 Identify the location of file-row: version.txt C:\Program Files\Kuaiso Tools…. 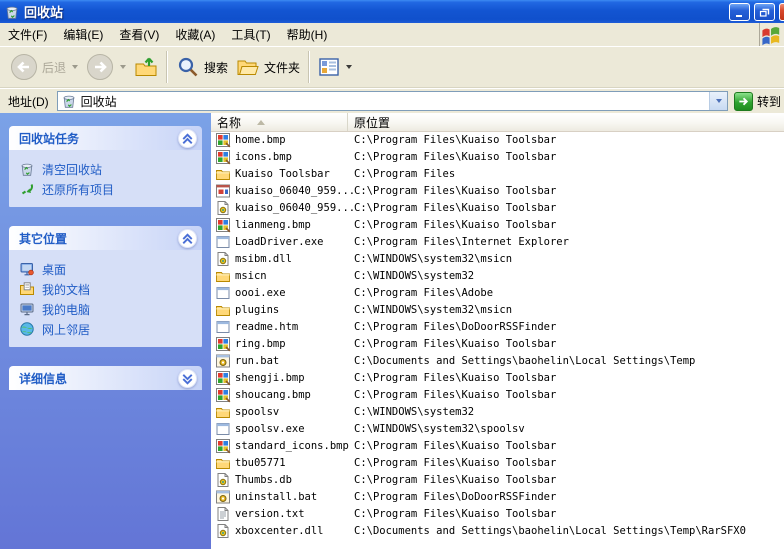
(497, 513).